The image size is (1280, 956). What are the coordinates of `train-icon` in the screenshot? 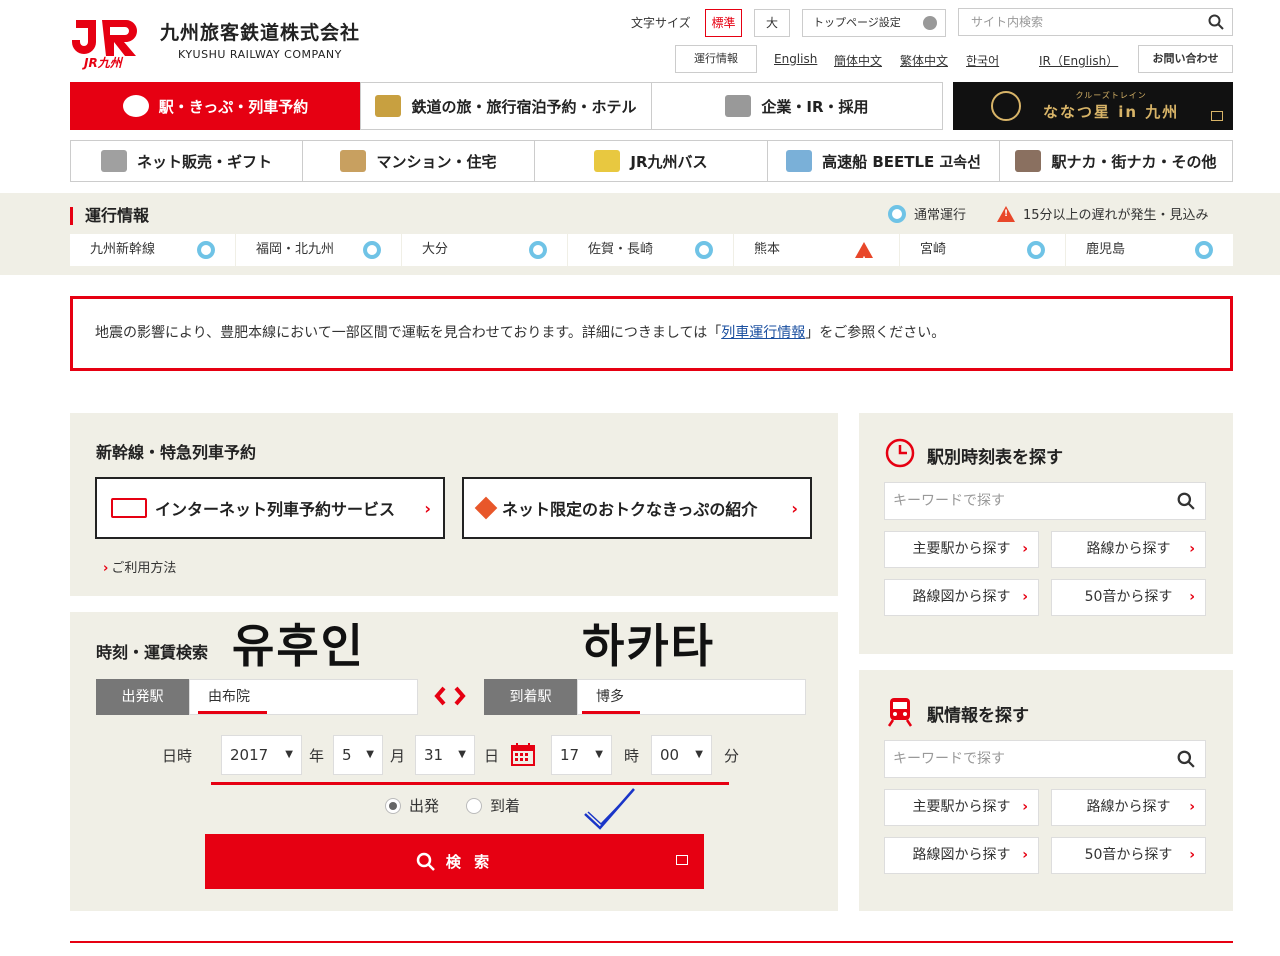 It's located at (135, 106).